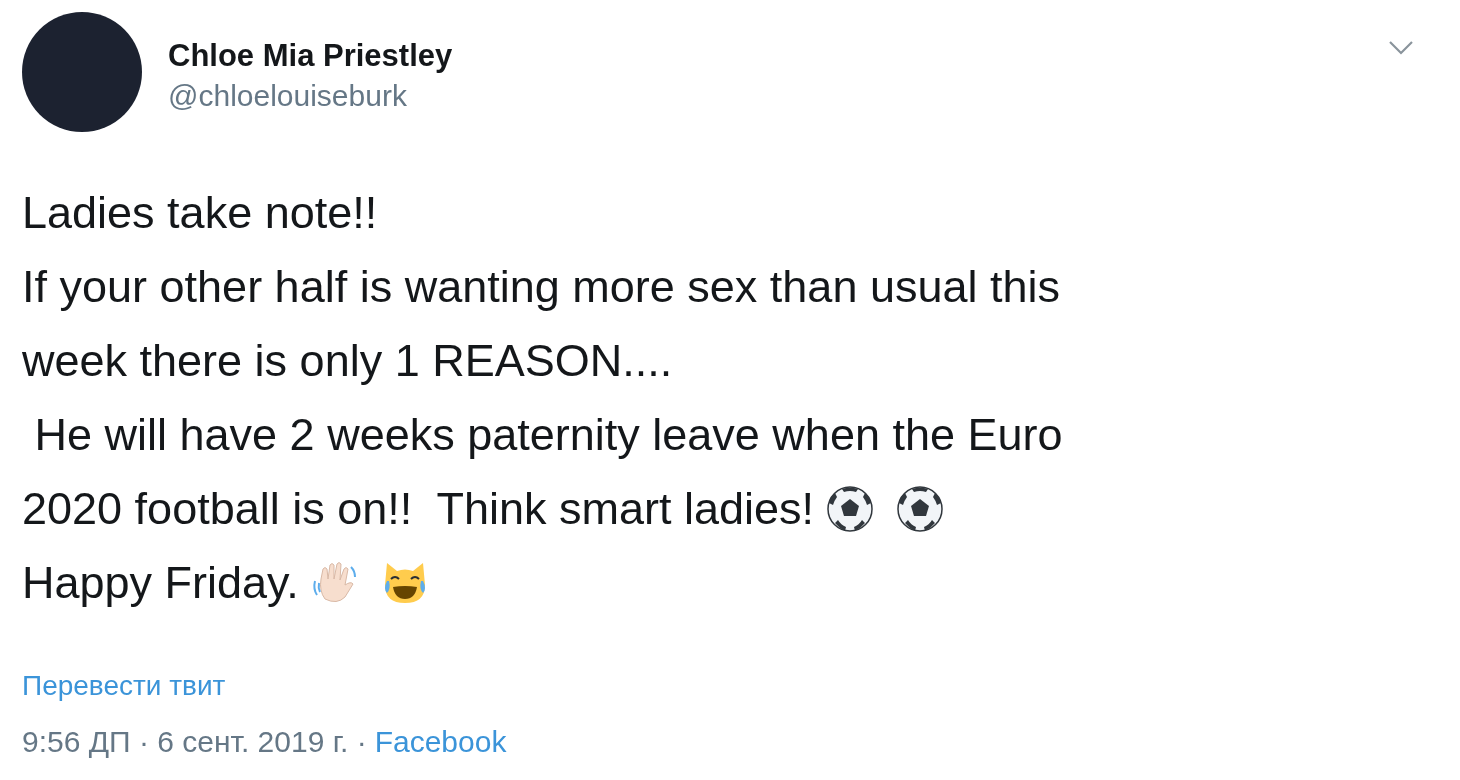 This screenshot has width=1460, height=780. What do you see at coordinates (440, 742) in the screenshot?
I see `source-link: Facebook` at bounding box center [440, 742].